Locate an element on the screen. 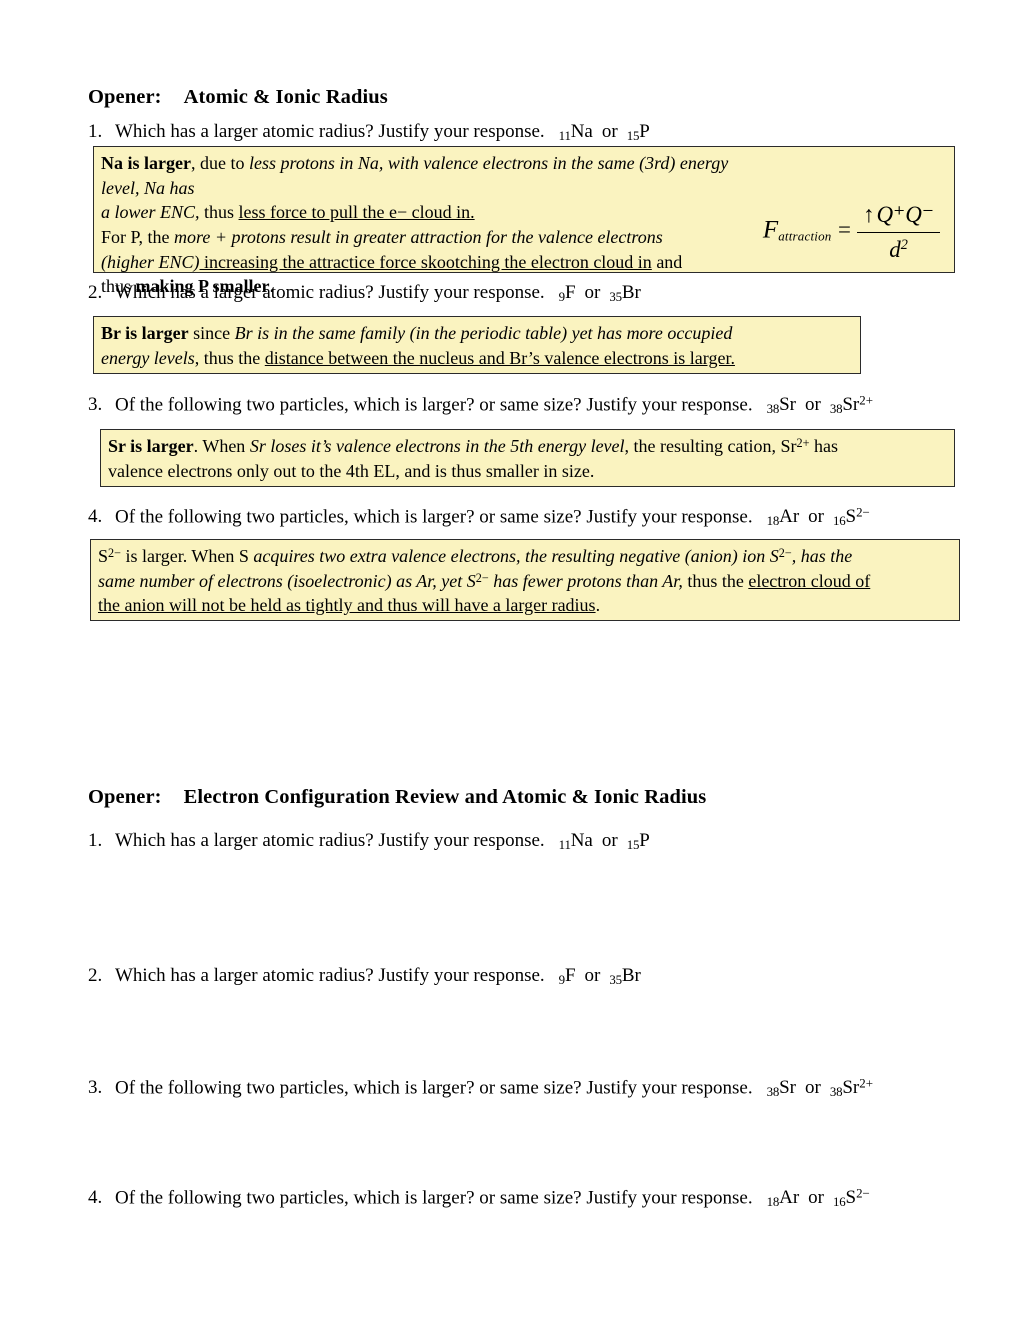  equation-numerator: ↑Q⁺Q⁻ is located at coordinates (898, 216).